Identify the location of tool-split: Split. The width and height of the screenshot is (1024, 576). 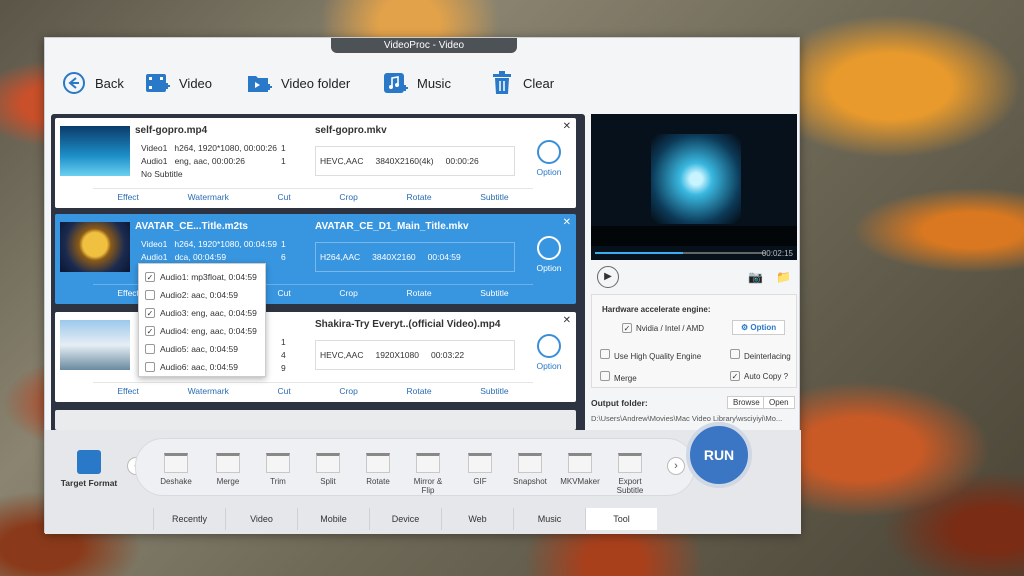
(328, 469).